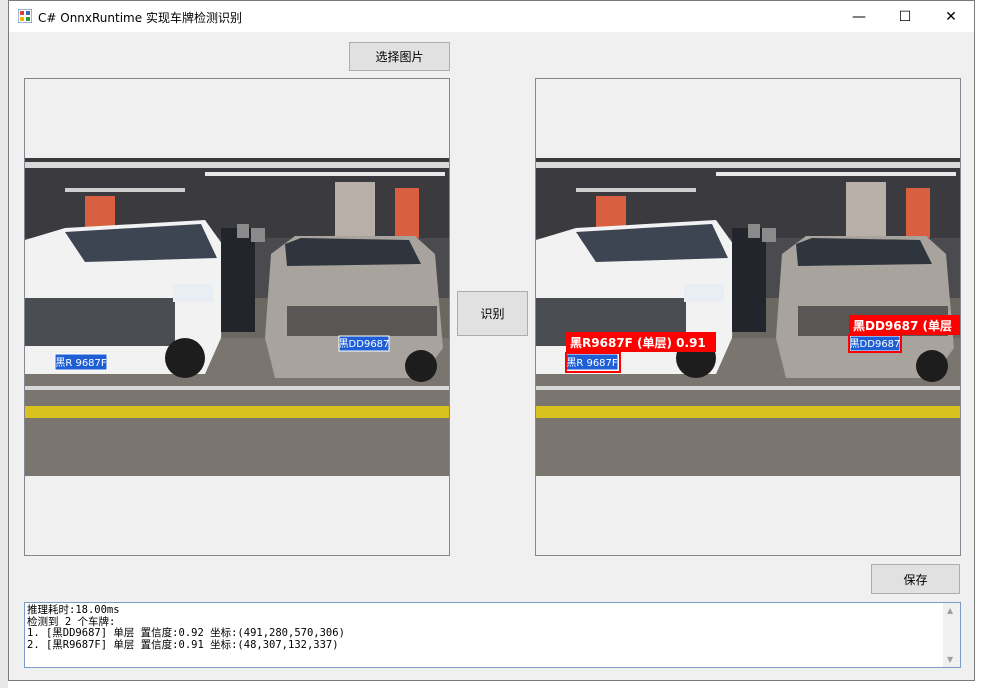 The width and height of the screenshot is (983, 688). What do you see at coordinates (915, 579) in the screenshot?
I see `save-button: 保存` at bounding box center [915, 579].